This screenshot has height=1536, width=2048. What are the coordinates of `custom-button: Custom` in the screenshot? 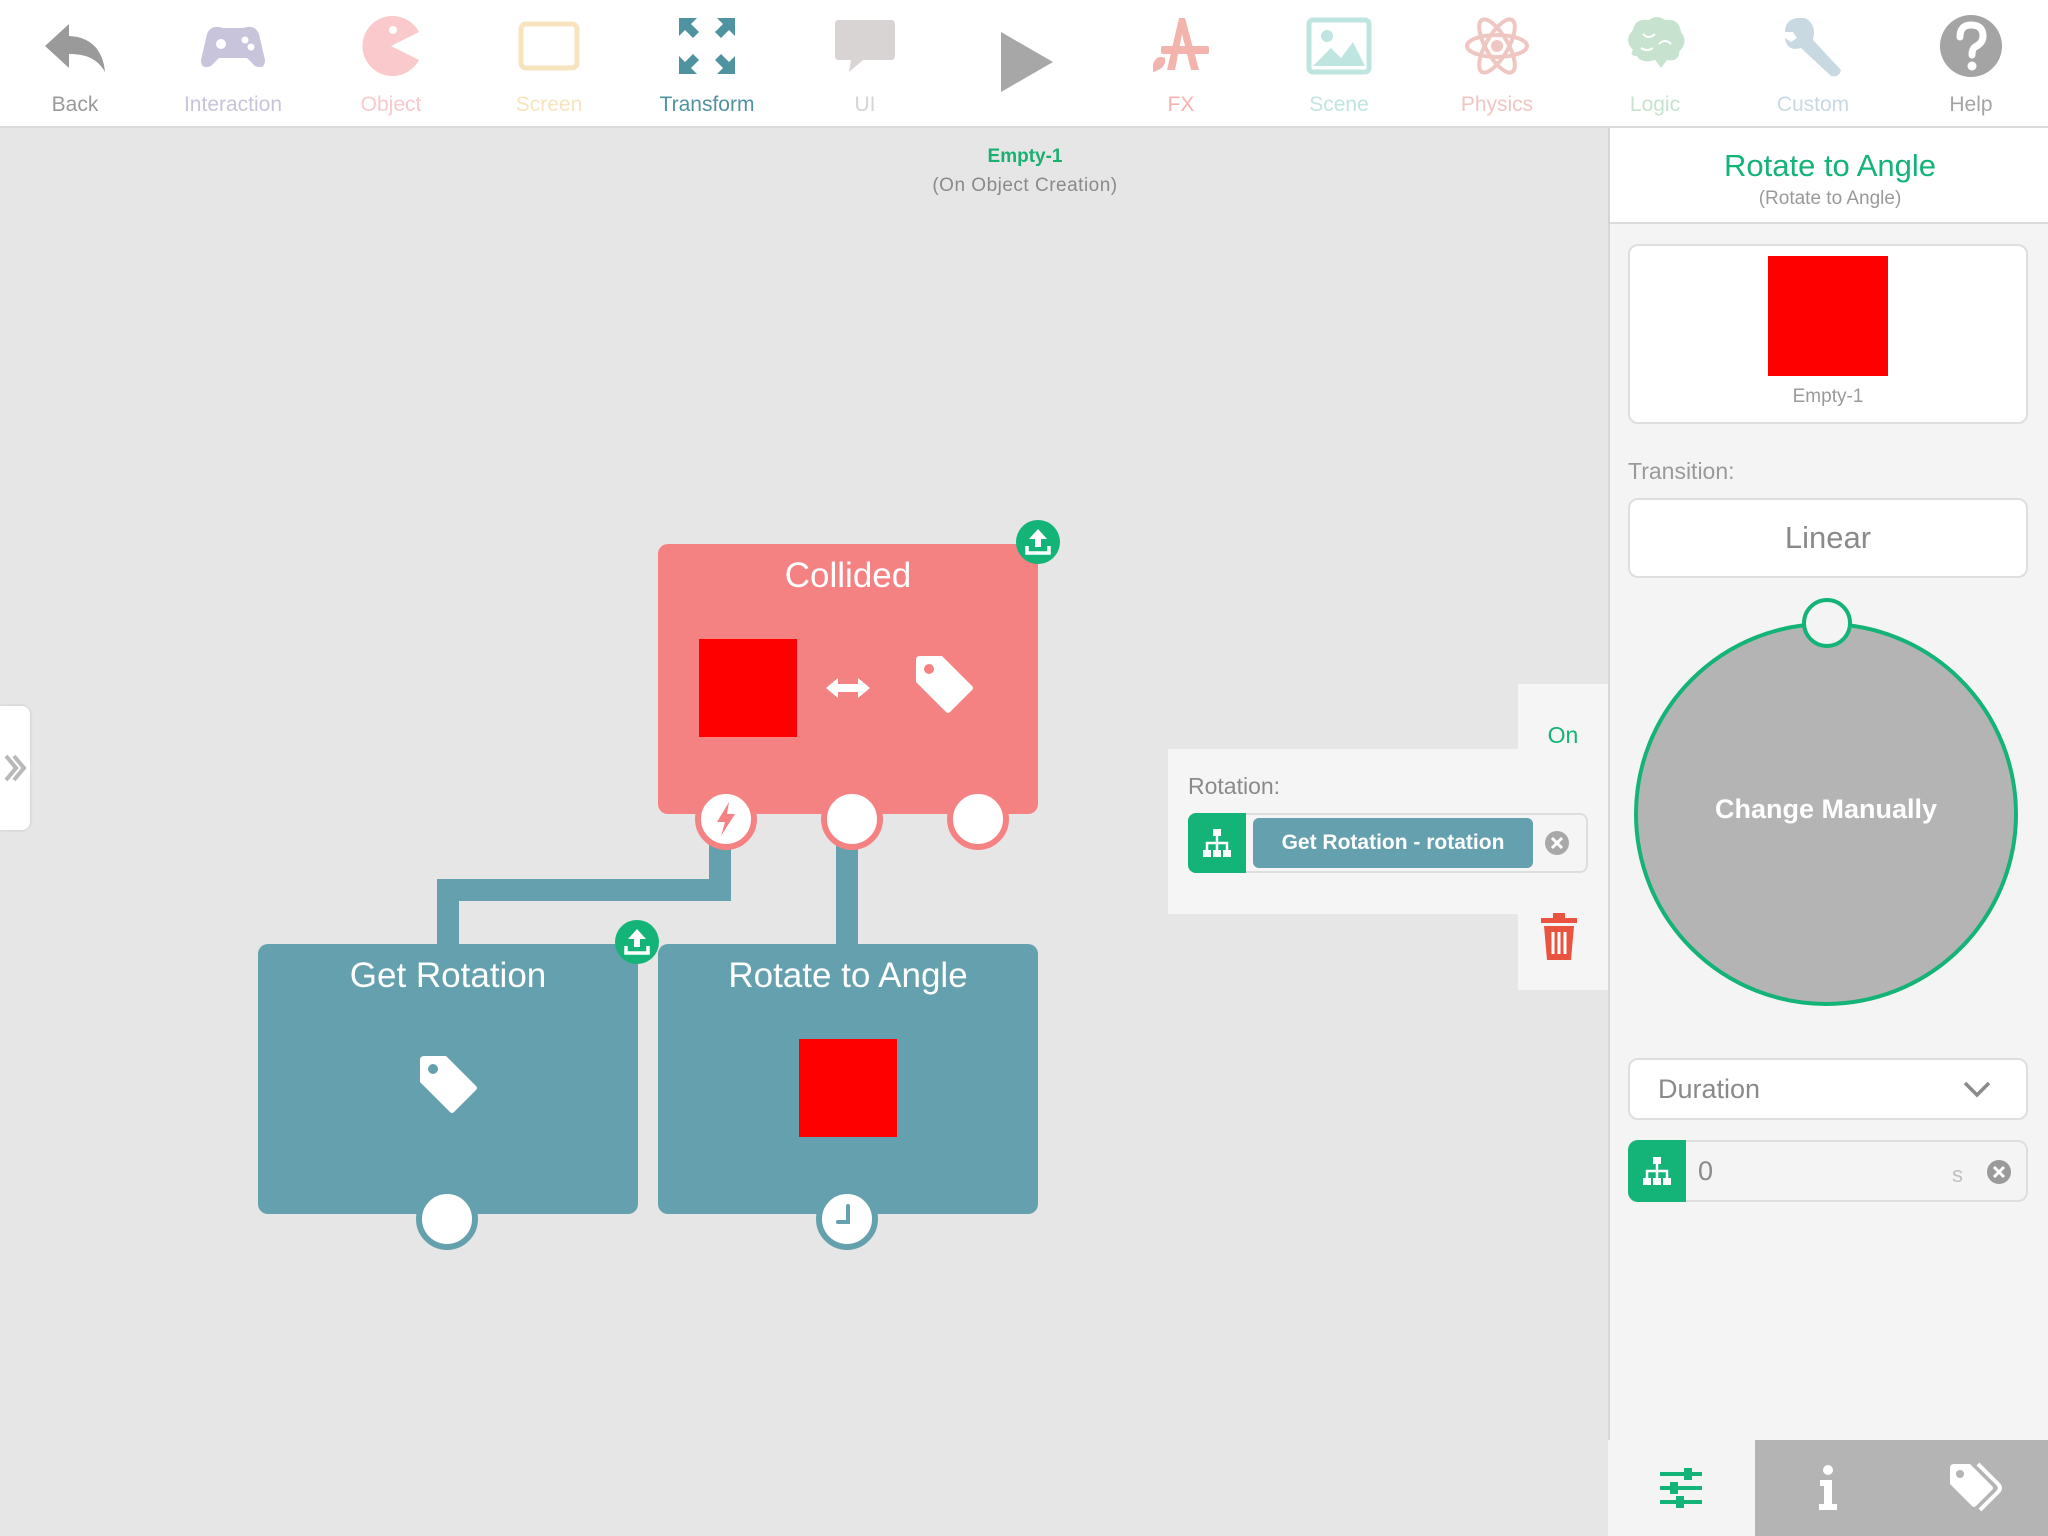 It's located at (1813, 63).